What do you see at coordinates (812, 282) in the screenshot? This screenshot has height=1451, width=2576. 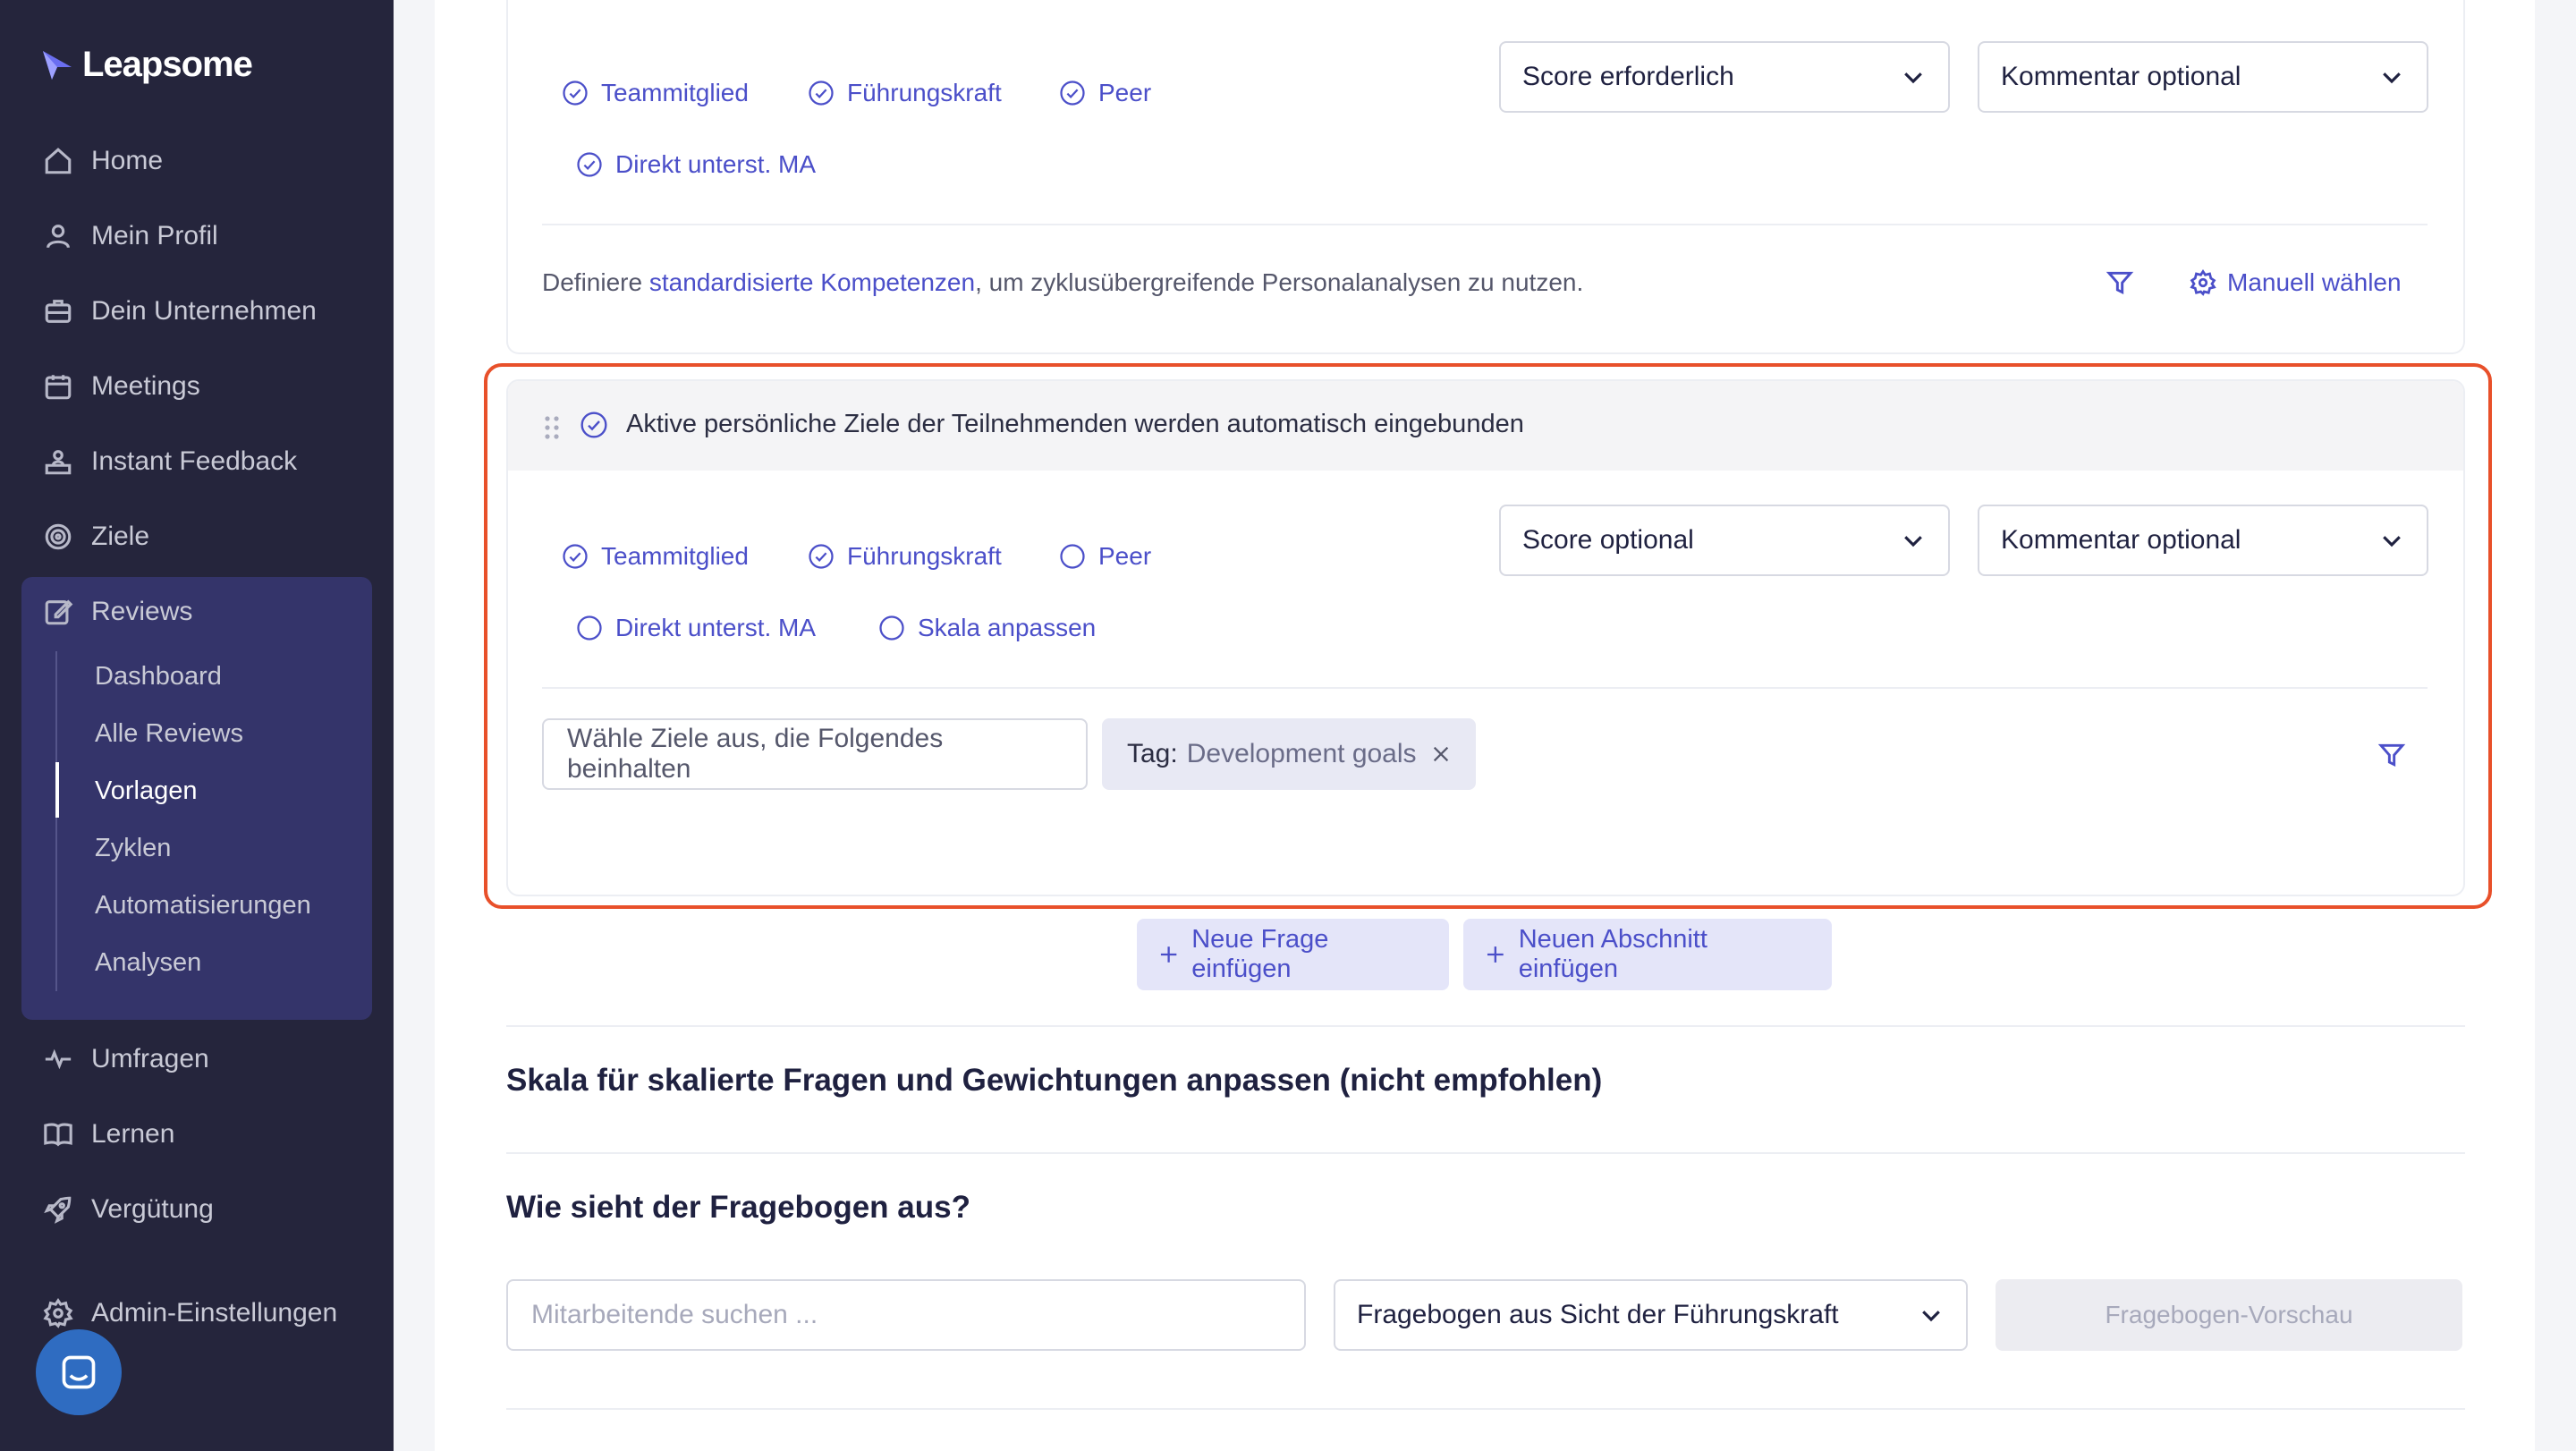 I see `standardized-competencies-link: standardisierte Kompetenzen` at bounding box center [812, 282].